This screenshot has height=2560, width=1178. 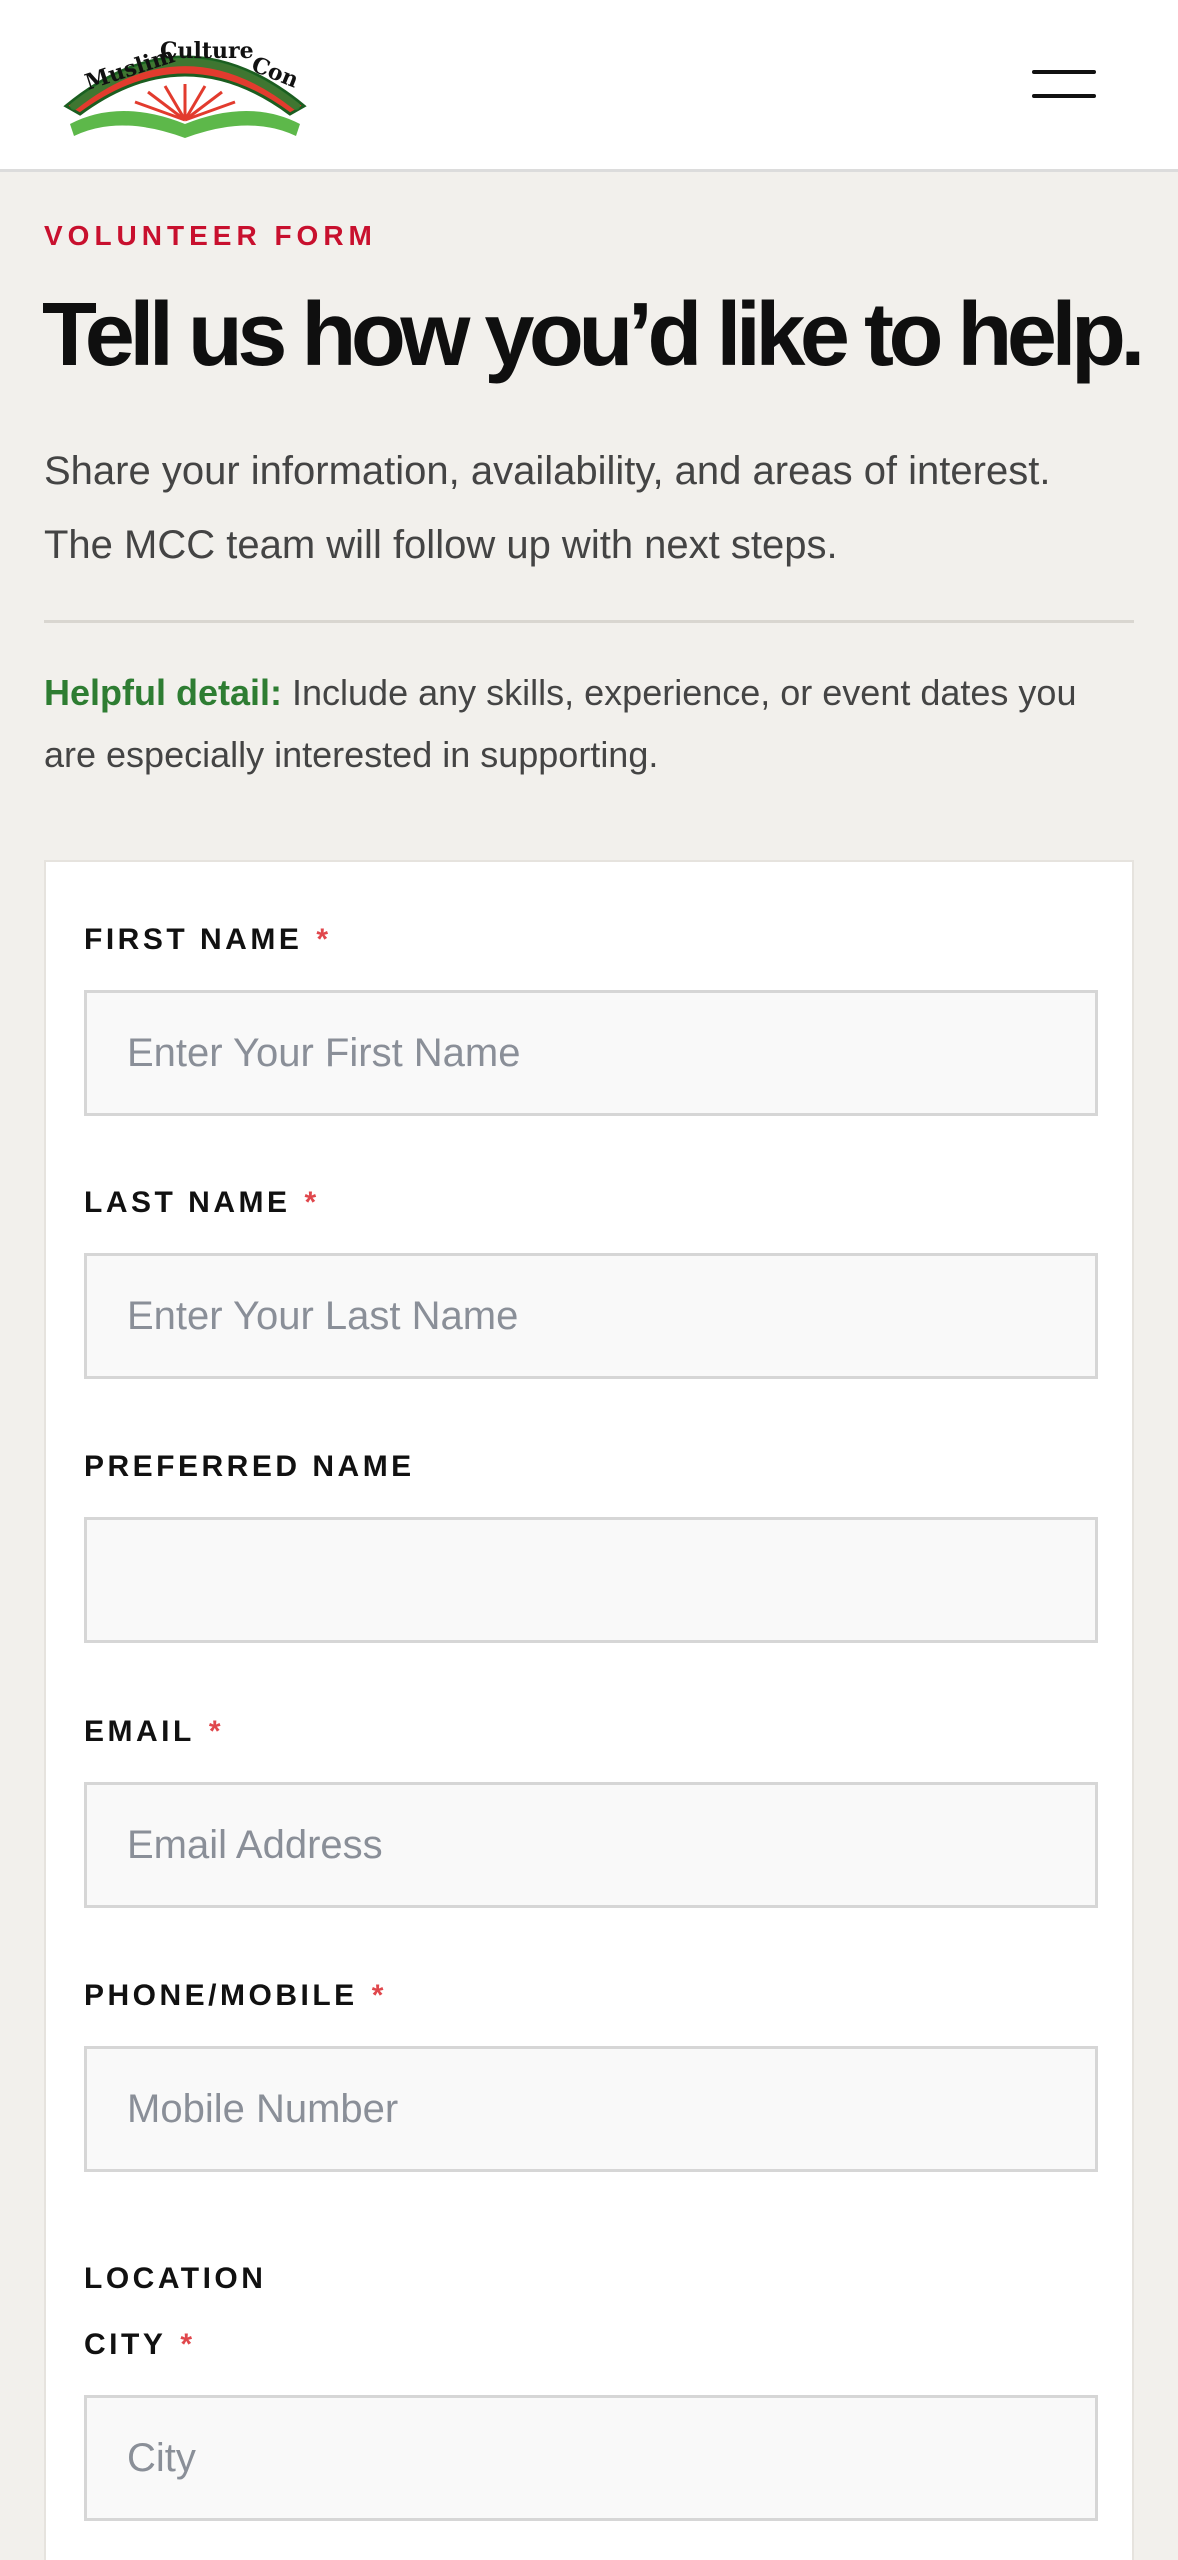 What do you see at coordinates (1064, 96) in the screenshot?
I see `hamburger-menu-icon-bar` at bounding box center [1064, 96].